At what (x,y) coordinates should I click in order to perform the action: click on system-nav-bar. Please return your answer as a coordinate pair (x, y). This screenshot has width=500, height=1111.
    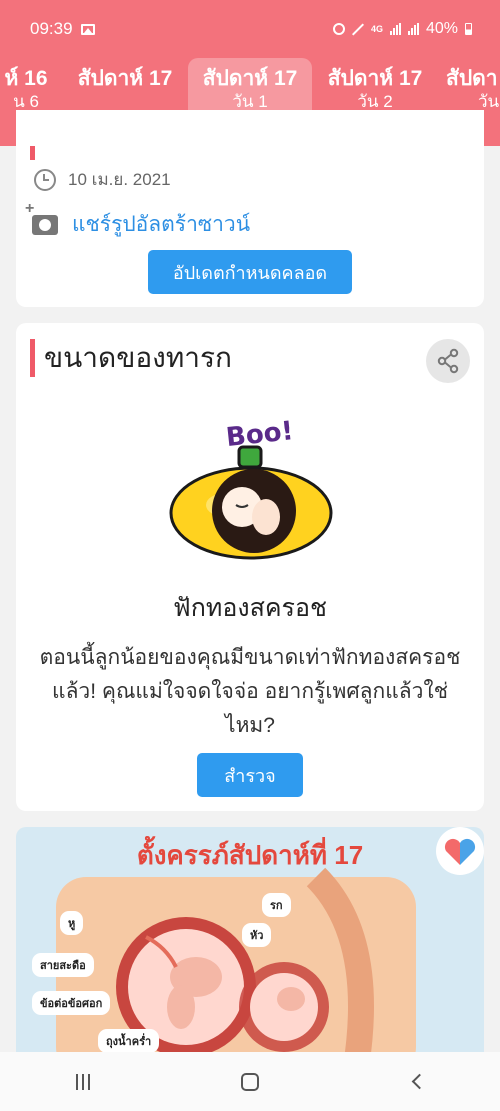
    Looking at the image, I should click on (250, 1081).